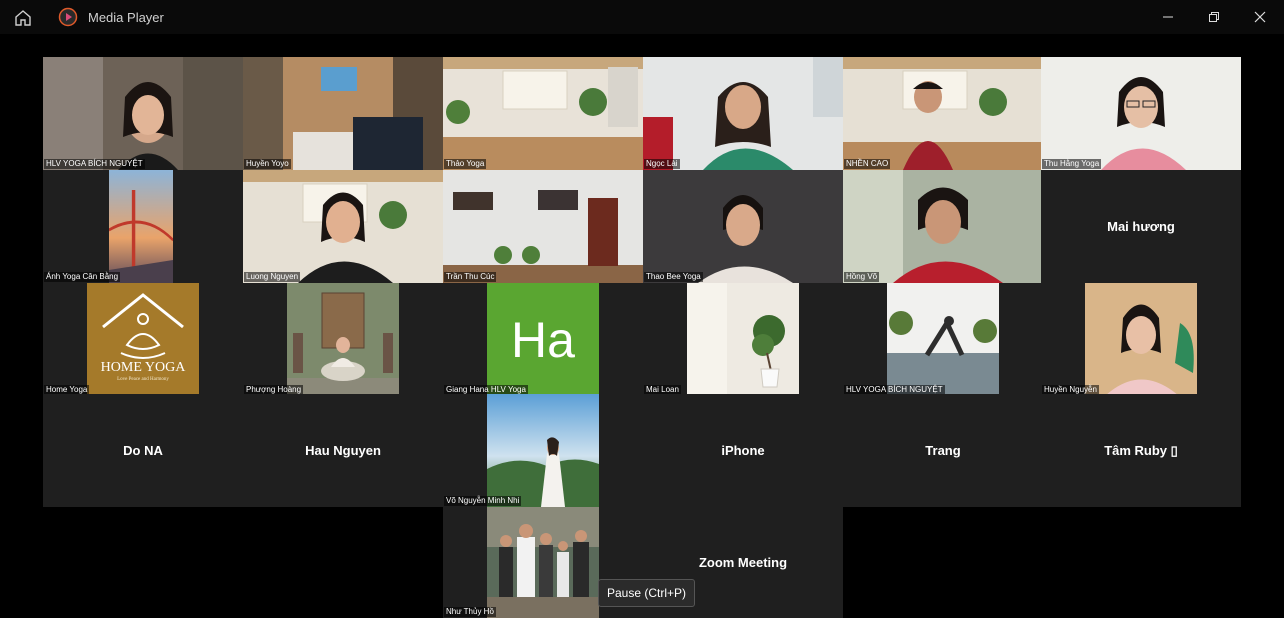 The image size is (1284, 618). What do you see at coordinates (82, 277) in the screenshot?
I see `participant-name: Ánh Yoga Cân Bằng` at bounding box center [82, 277].